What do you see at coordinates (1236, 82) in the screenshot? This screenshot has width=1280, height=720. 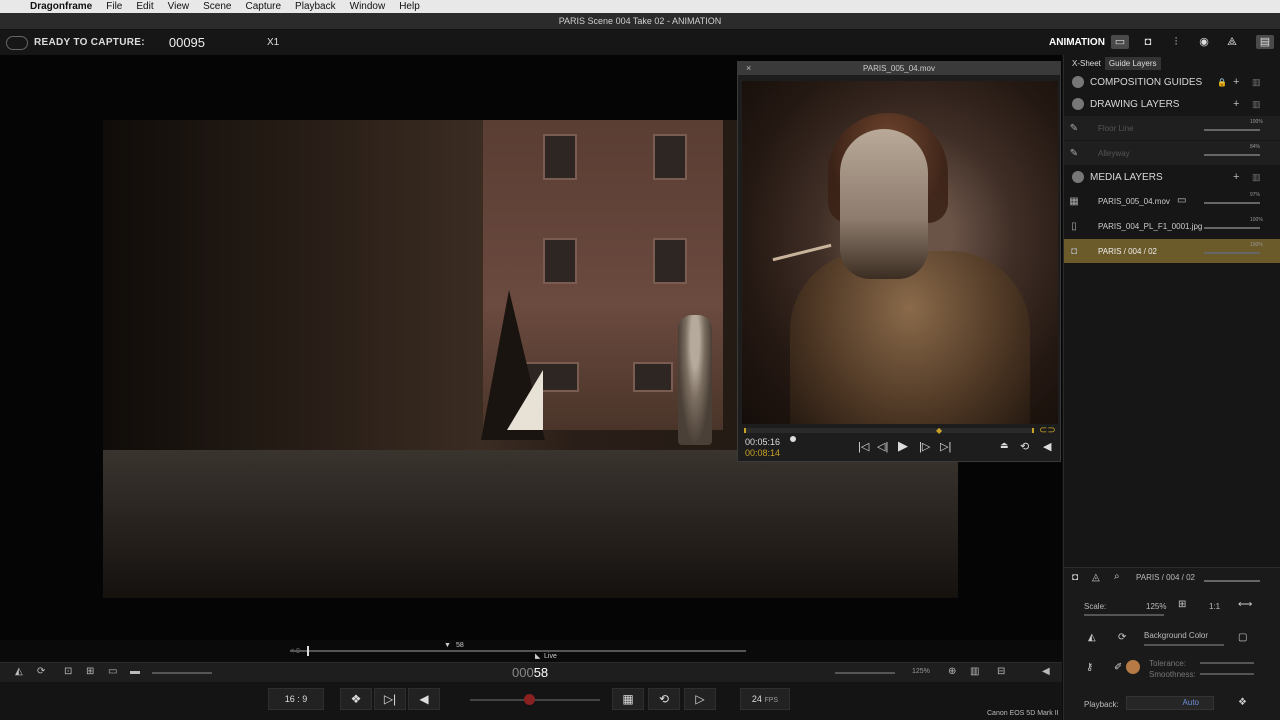 I see `add-composition-icon: +` at bounding box center [1236, 82].